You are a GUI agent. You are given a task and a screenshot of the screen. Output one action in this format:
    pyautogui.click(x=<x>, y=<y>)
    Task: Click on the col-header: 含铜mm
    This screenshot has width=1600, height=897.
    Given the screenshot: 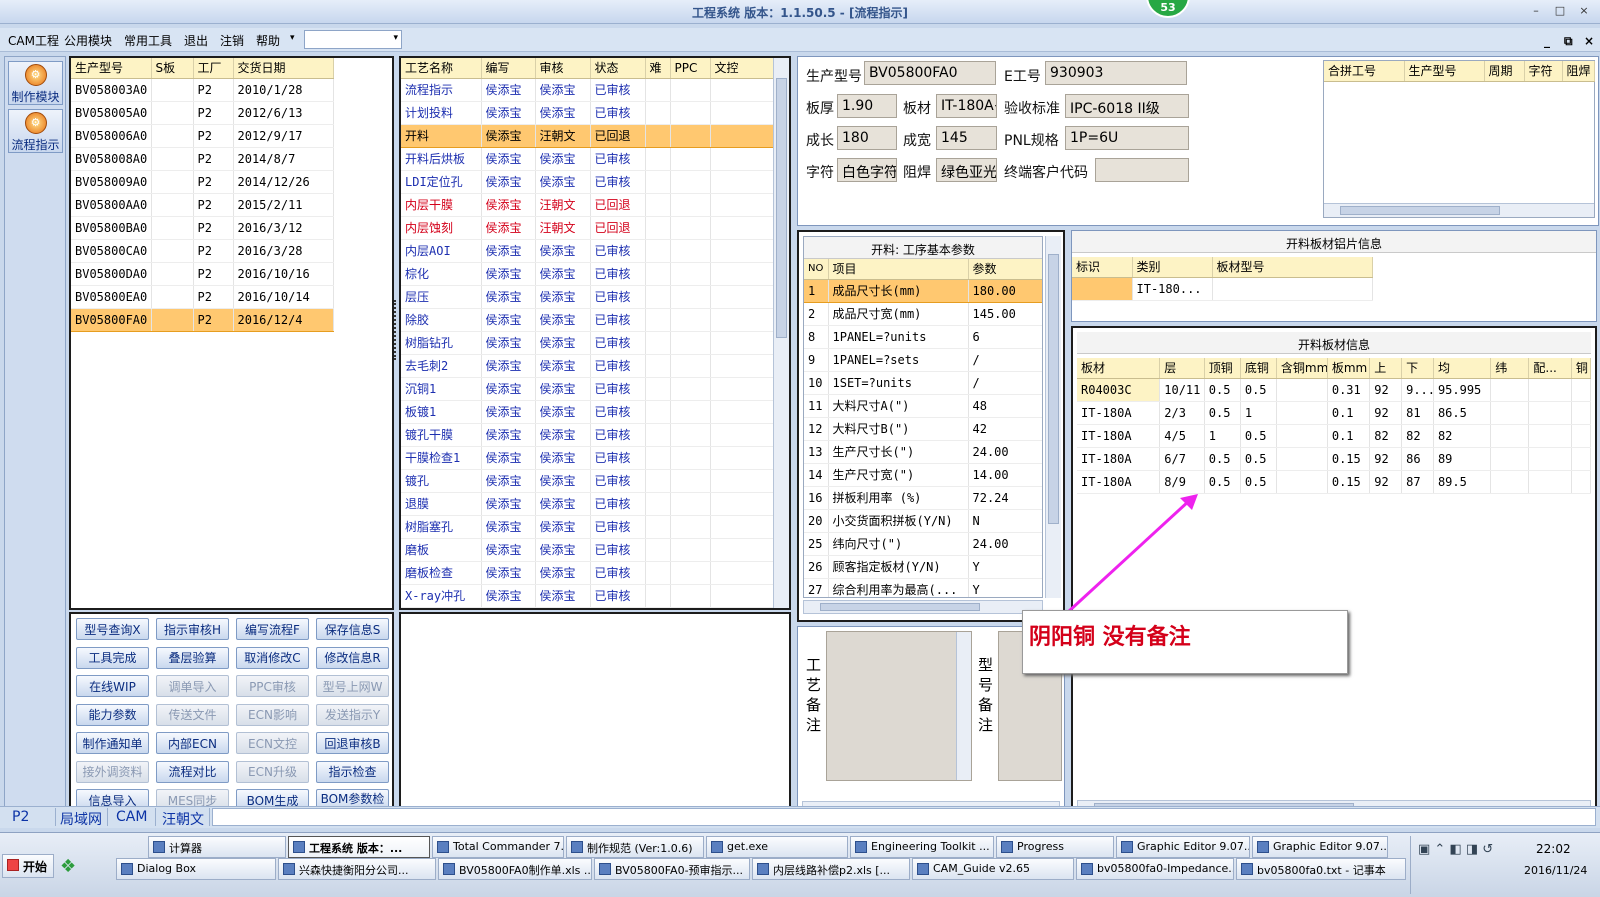 What is the action you would take?
    pyautogui.click(x=1302, y=368)
    